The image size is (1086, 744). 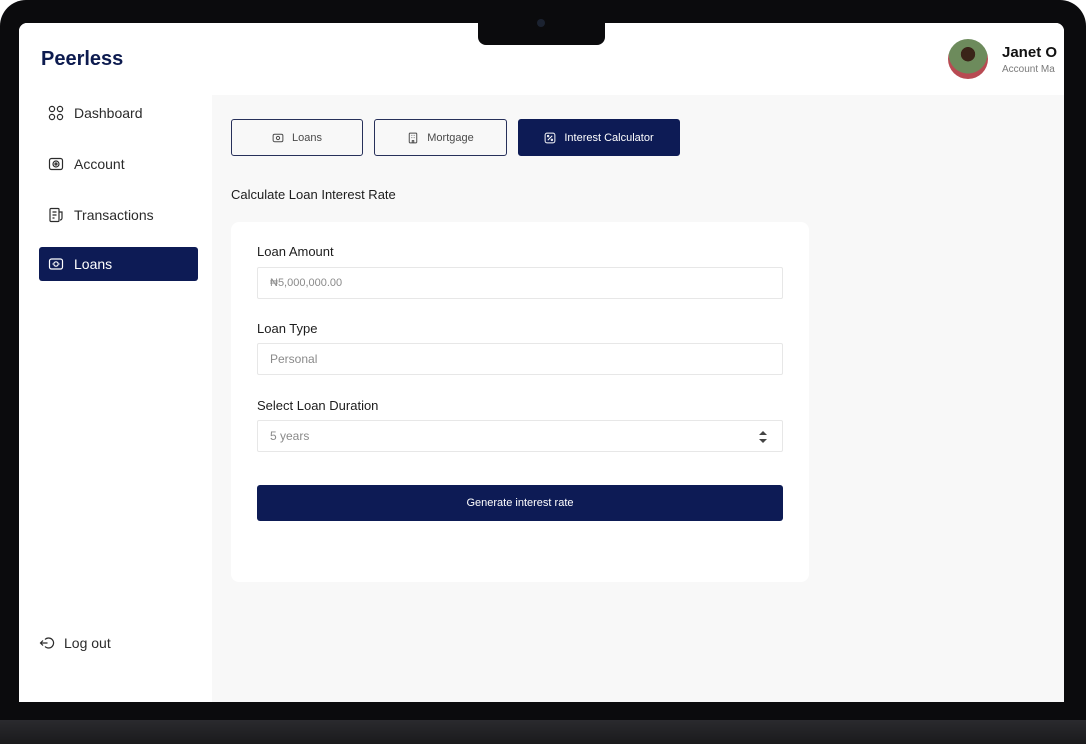 I want to click on loan-duration-label: Select Loan Duration, so click(x=318, y=405).